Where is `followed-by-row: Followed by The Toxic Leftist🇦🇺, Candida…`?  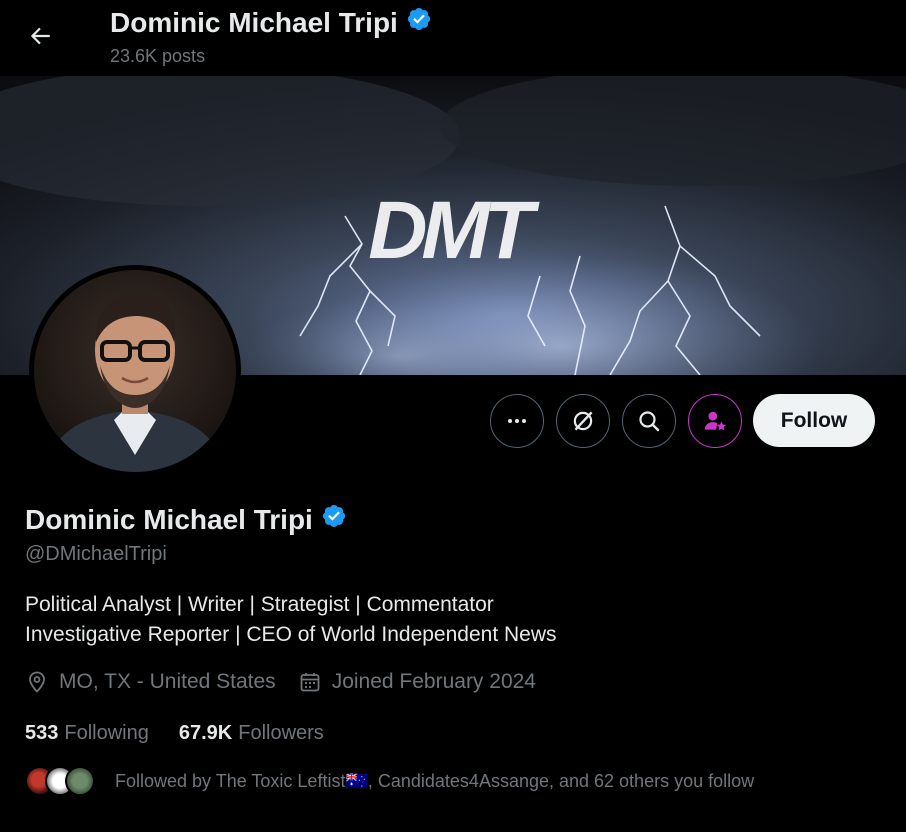 followed-by-row: Followed by The Toxic Leftist🇦🇺, Candida… is located at coordinates (389, 781).